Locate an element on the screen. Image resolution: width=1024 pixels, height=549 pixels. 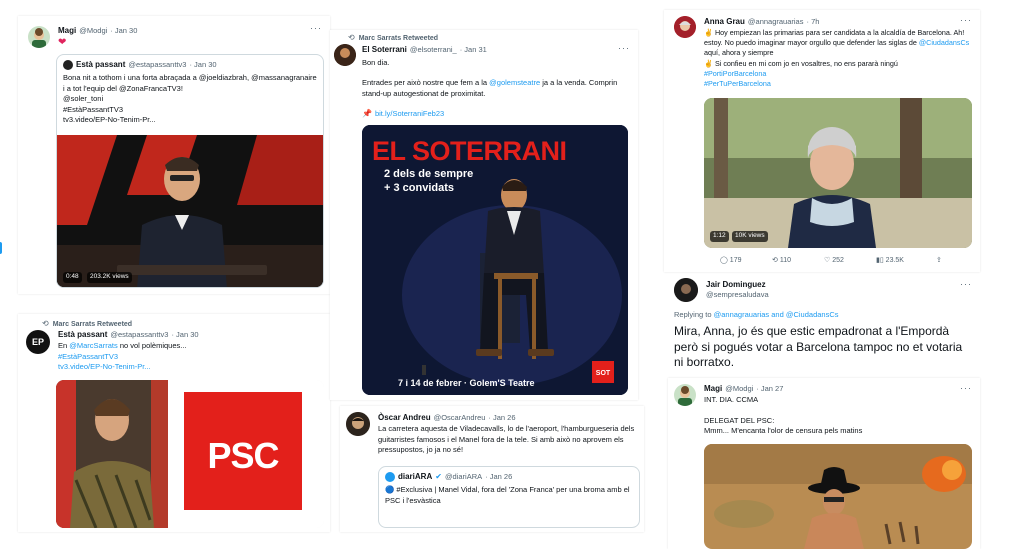
author-handle: @annagrauarias is located at coordinates (776, 22).